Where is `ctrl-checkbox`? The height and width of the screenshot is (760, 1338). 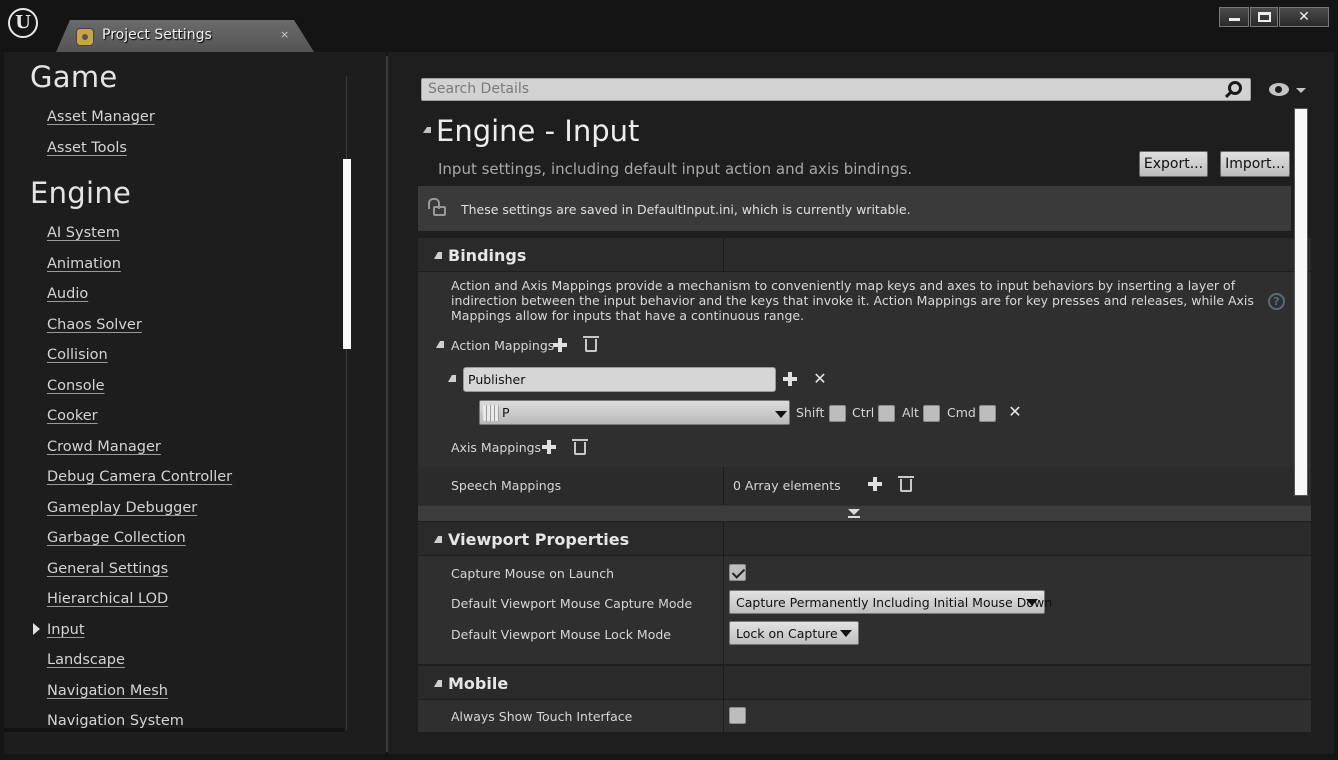
ctrl-checkbox is located at coordinates (886, 413).